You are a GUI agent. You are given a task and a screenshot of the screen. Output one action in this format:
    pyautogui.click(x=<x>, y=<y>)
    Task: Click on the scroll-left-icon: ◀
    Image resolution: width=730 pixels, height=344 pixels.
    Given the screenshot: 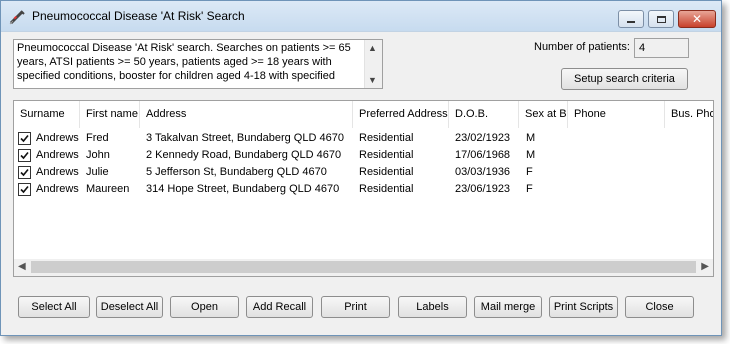 What is the action you would take?
    pyautogui.click(x=22, y=266)
    